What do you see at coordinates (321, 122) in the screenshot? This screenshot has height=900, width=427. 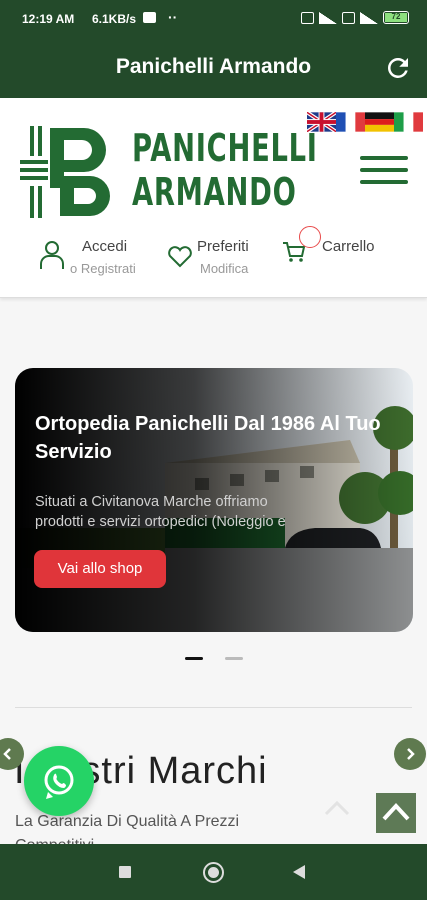 I see `flag-uk-icon` at bounding box center [321, 122].